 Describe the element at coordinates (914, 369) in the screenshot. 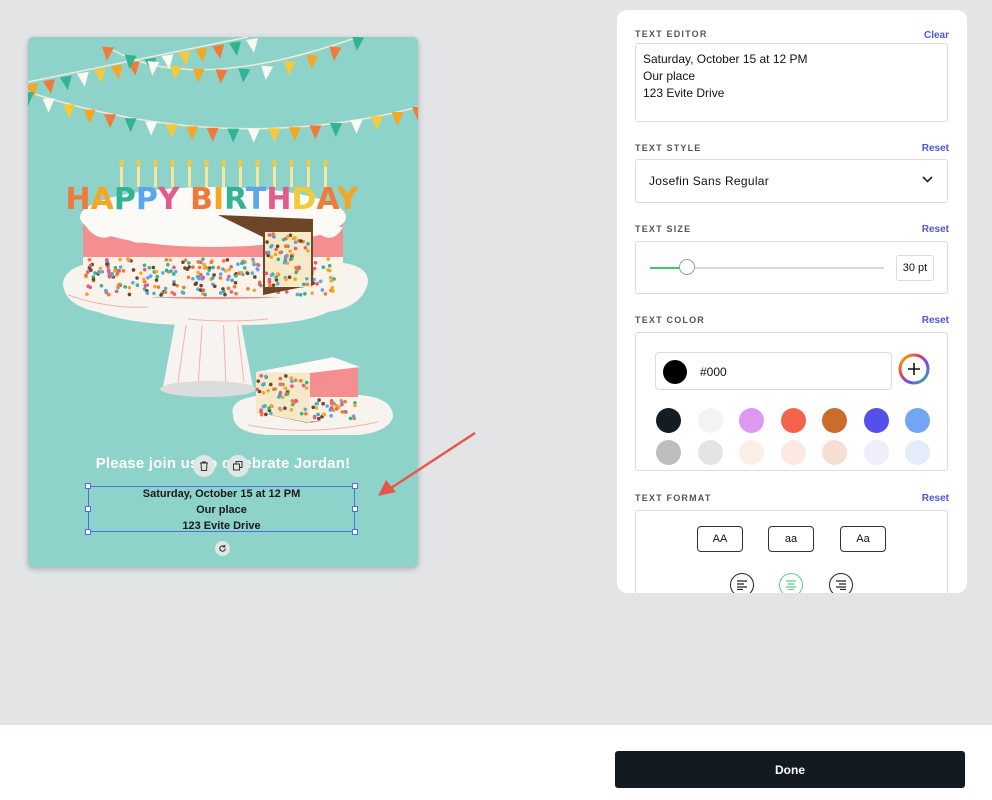

I see `add-color-button` at that location.